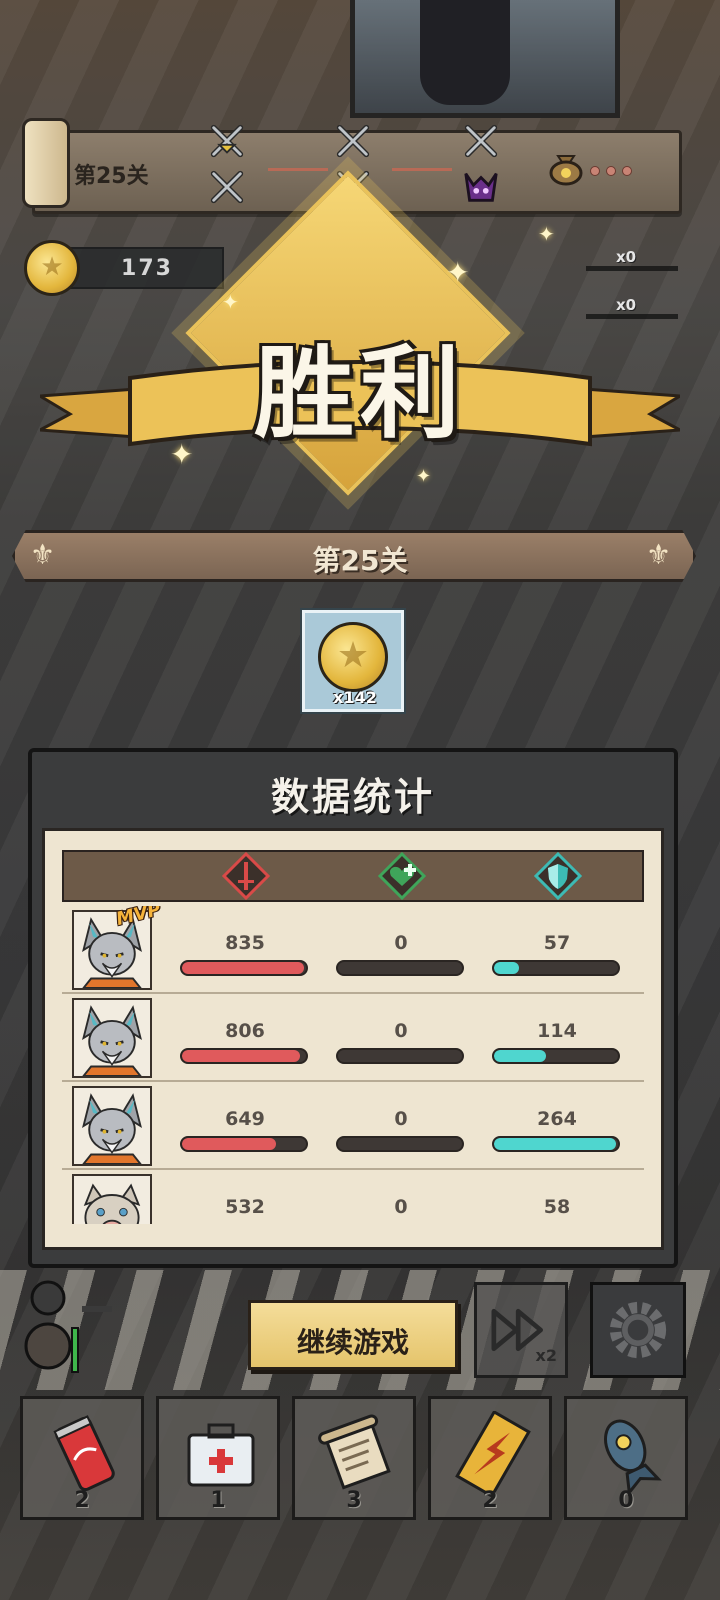  What do you see at coordinates (112, 1199) in the screenshot?
I see `boar-hero-avatar` at bounding box center [112, 1199].